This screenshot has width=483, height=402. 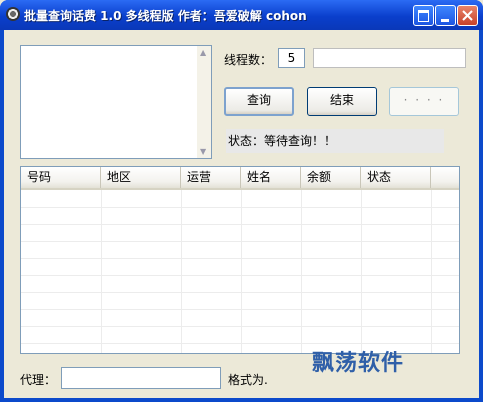 I want to click on column-header: 运营, so click(x=211, y=177).